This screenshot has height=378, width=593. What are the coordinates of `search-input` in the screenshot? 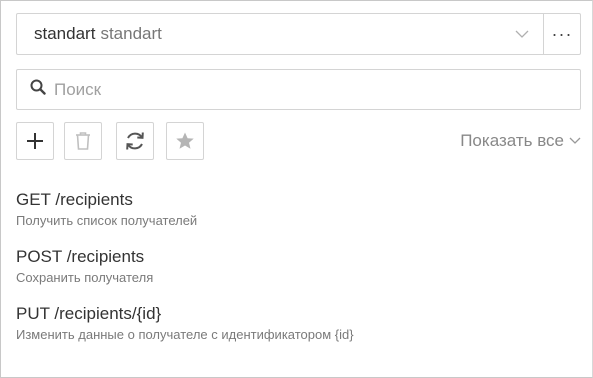 It's located at (304, 89).